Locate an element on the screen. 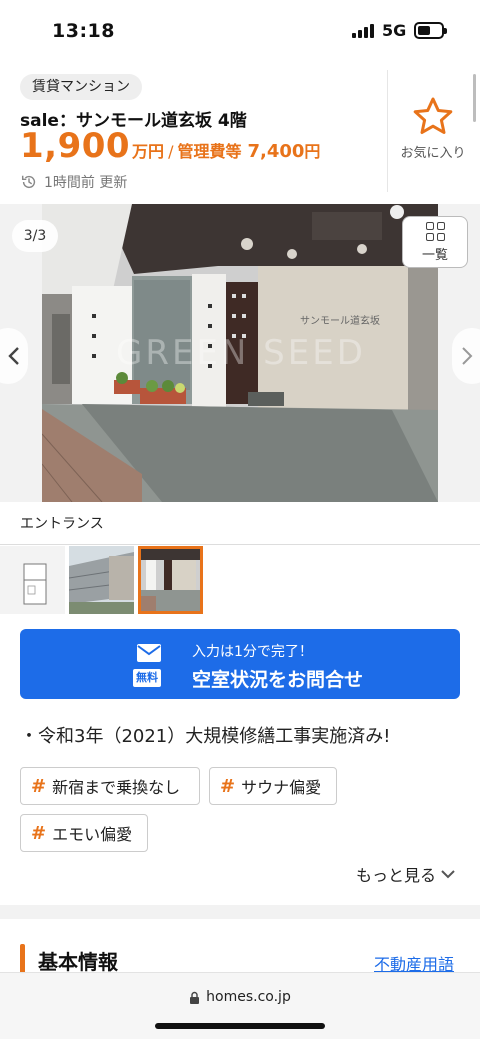 The height and width of the screenshot is (1039, 480). chevron-right-icon is located at coordinates (467, 356).